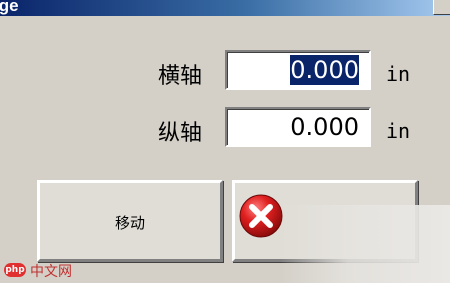 The image size is (450, 283). I want to click on horizontal-axis-label: 横轴, so click(180, 76).